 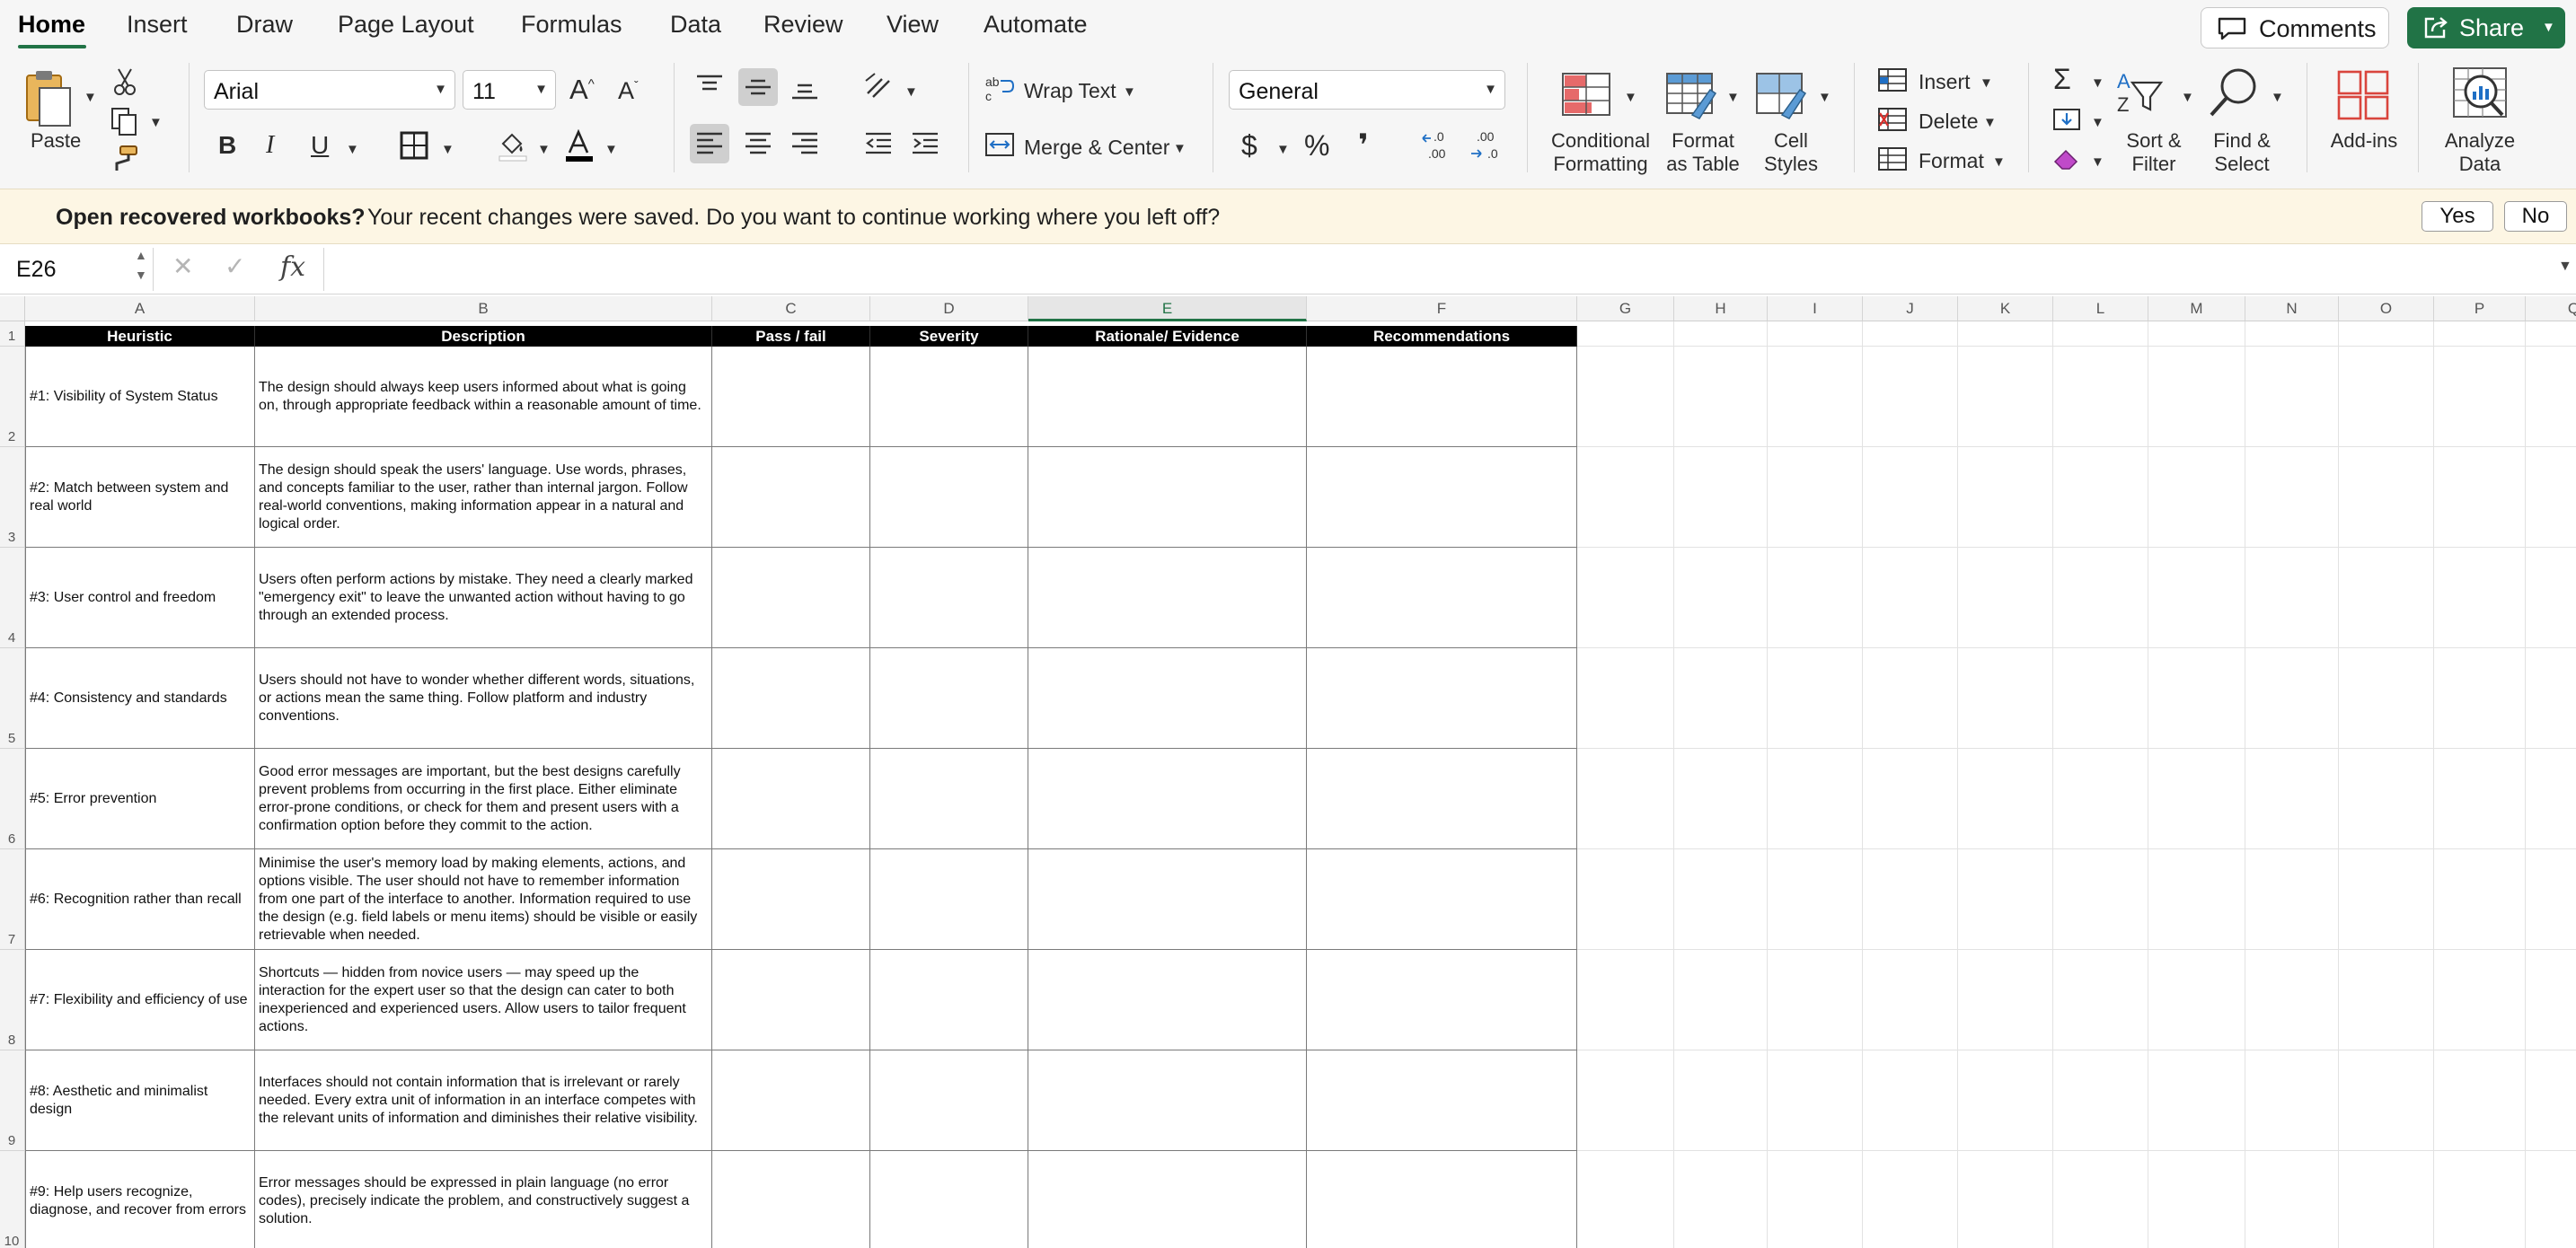 I want to click on column-header-q: Q, so click(x=2551, y=308).